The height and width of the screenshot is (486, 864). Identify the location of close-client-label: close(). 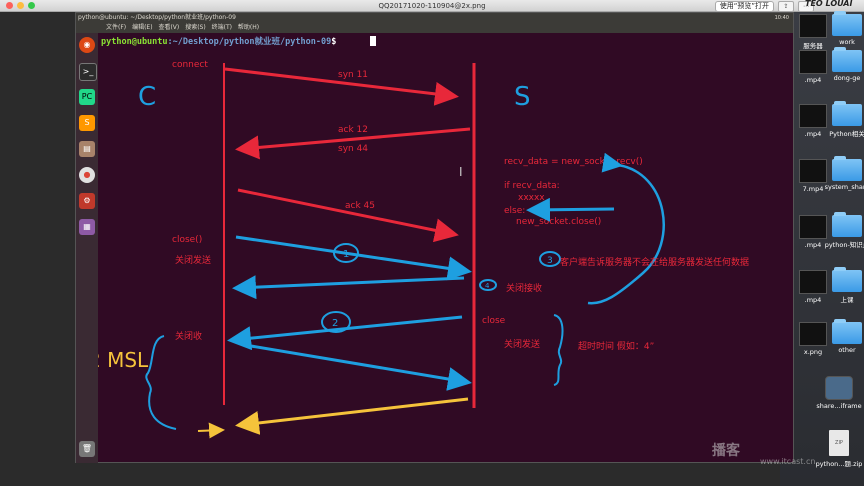
(187, 240).